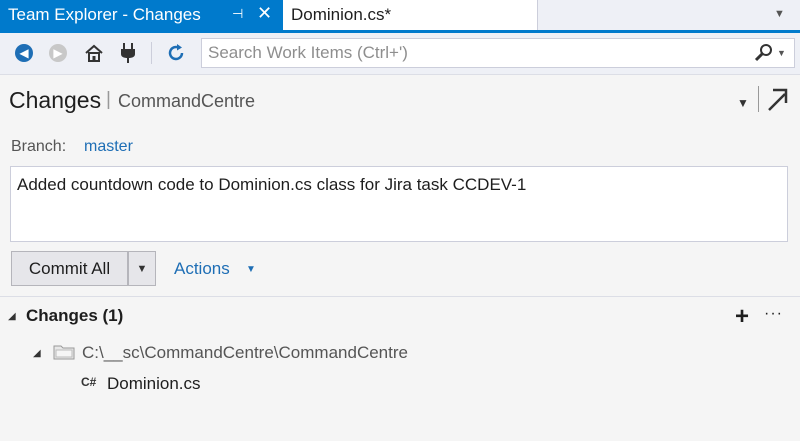 The width and height of the screenshot is (800, 441). Describe the element at coordinates (478, 53) in the screenshot. I see `search-input` at that location.